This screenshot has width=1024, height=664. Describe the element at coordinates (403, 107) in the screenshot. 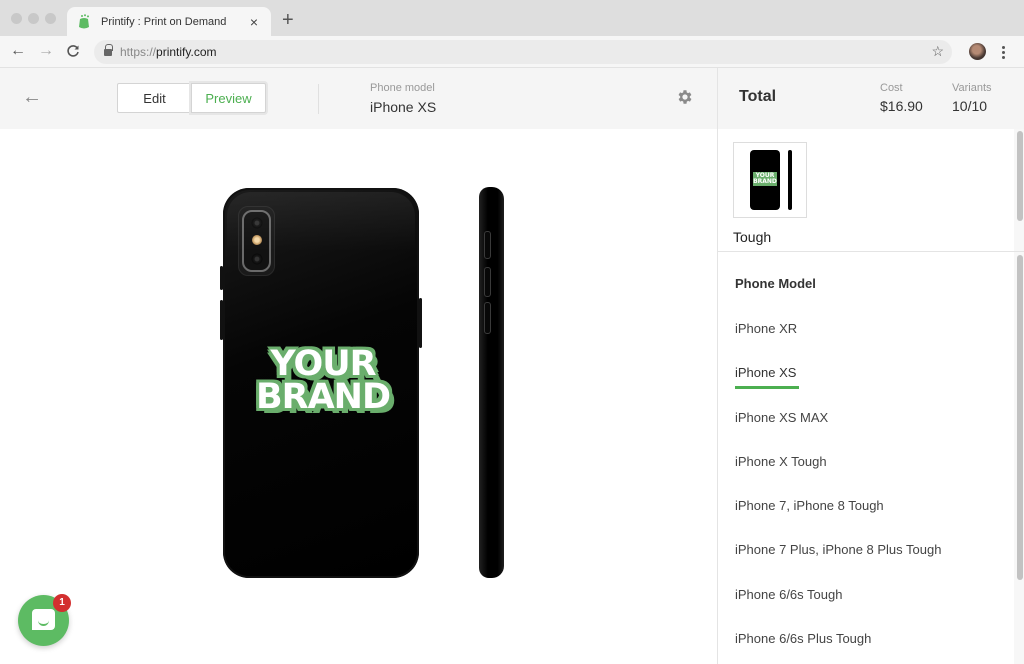

I see `phone-model-value: iPhone XS` at that location.